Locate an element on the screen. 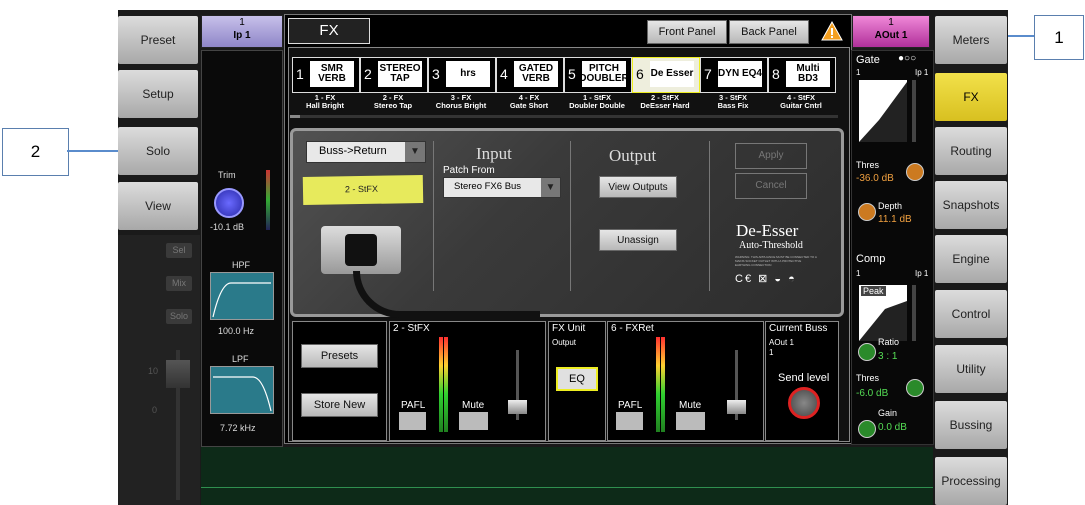 The width and height of the screenshot is (1085, 505). nav-engine-button: Engine is located at coordinates (971, 259).